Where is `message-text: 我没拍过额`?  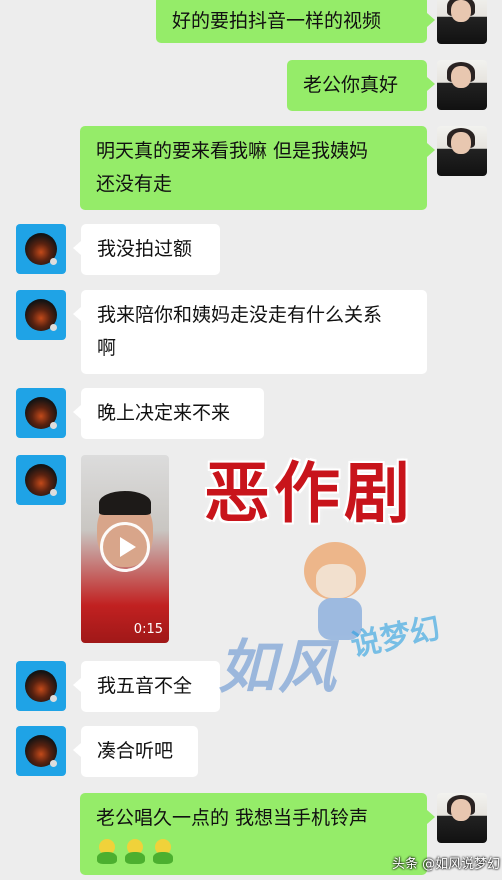
message-text: 我没拍过额 is located at coordinates (145, 249).